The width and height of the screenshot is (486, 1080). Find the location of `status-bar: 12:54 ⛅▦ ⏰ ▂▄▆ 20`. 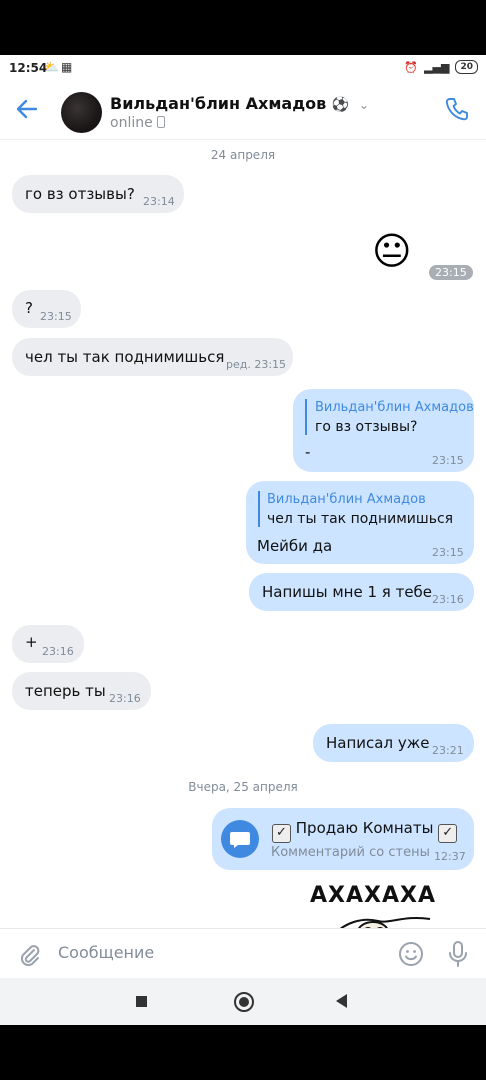

status-bar: 12:54 ⛅▦ ⏰ ▂▄▆ 20 is located at coordinates (243, 68).